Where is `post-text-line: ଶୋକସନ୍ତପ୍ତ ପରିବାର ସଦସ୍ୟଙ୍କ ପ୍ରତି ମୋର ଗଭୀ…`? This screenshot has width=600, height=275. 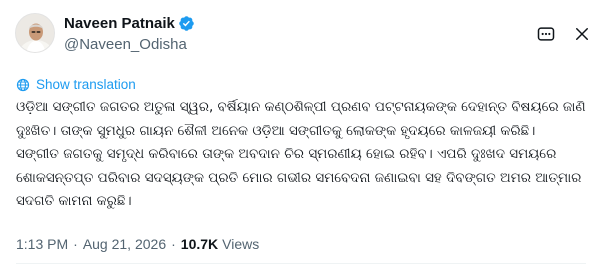 post-text-line: ଶୋକସନ୍ତପ୍ତ ପରିବାର ସଦସ୍ୟଙ୍କ ପ୍ରତି ମୋର ଗଭୀ… is located at coordinates (299, 177).